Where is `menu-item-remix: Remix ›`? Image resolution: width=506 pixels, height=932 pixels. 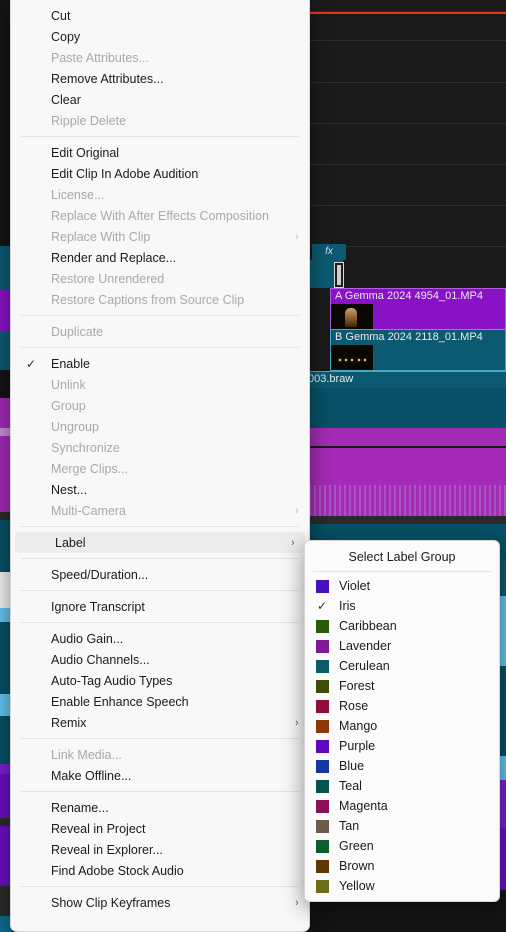 menu-item-remix: Remix › is located at coordinates (160, 722).